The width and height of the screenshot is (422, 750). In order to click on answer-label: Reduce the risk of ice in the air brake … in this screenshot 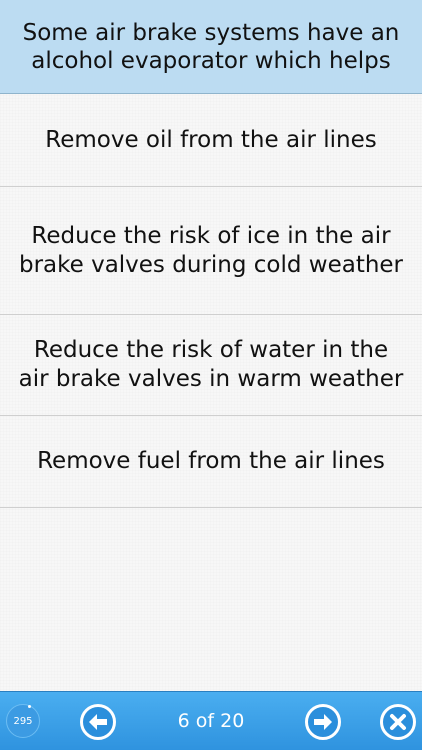, I will do `click(211, 250)`.